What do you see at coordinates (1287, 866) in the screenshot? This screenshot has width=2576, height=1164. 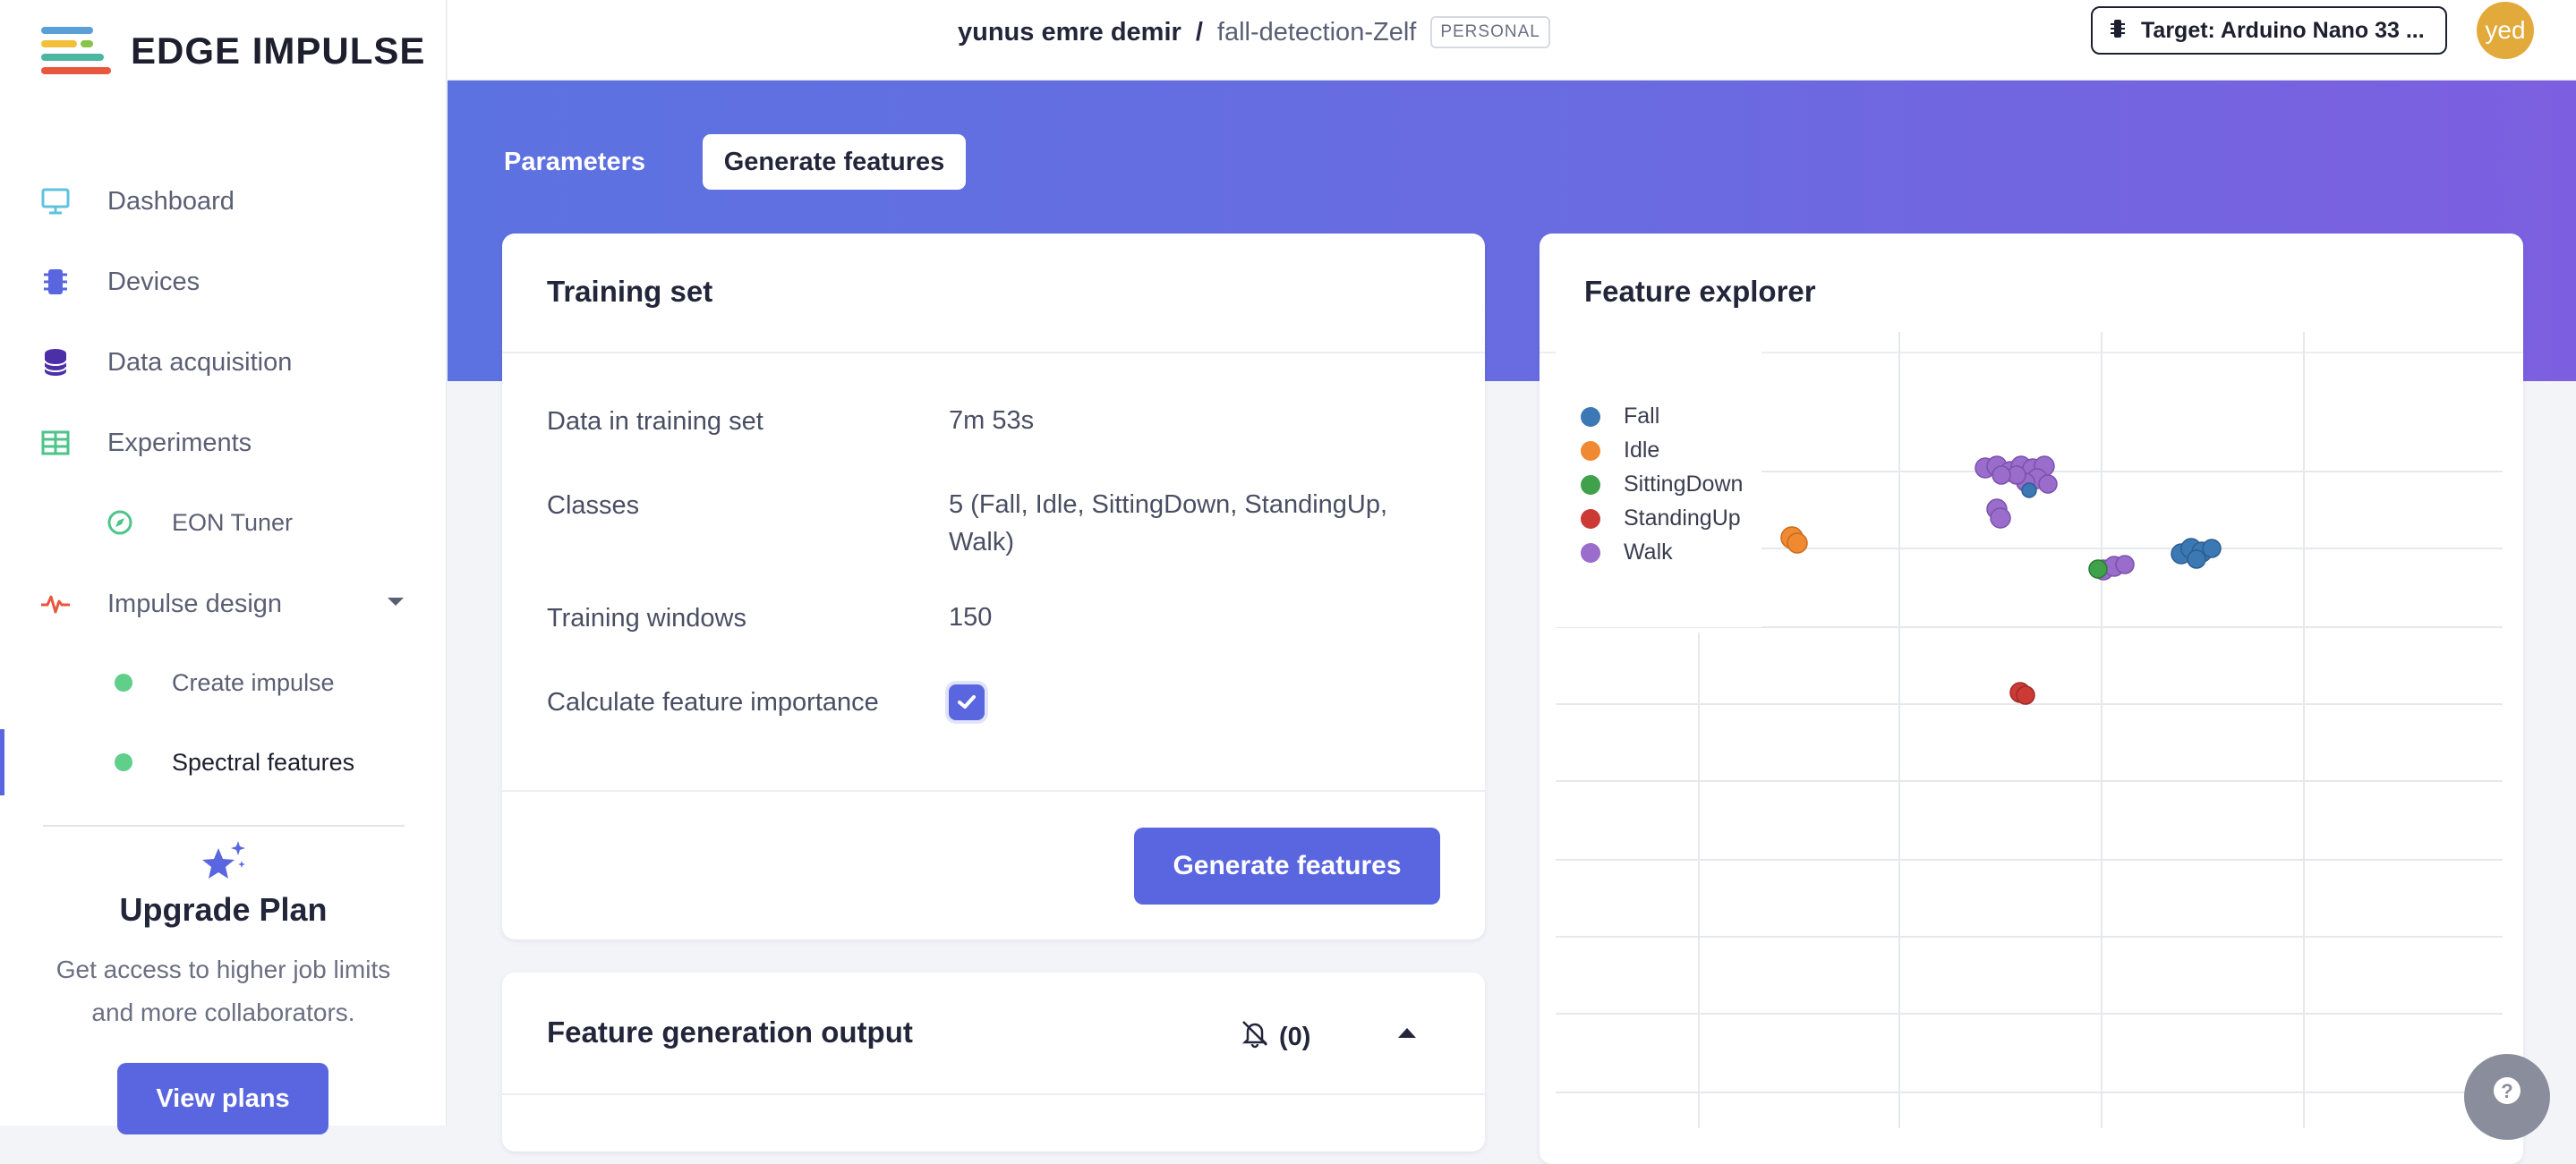 I see `generate-features-button: Generate features` at bounding box center [1287, 866].